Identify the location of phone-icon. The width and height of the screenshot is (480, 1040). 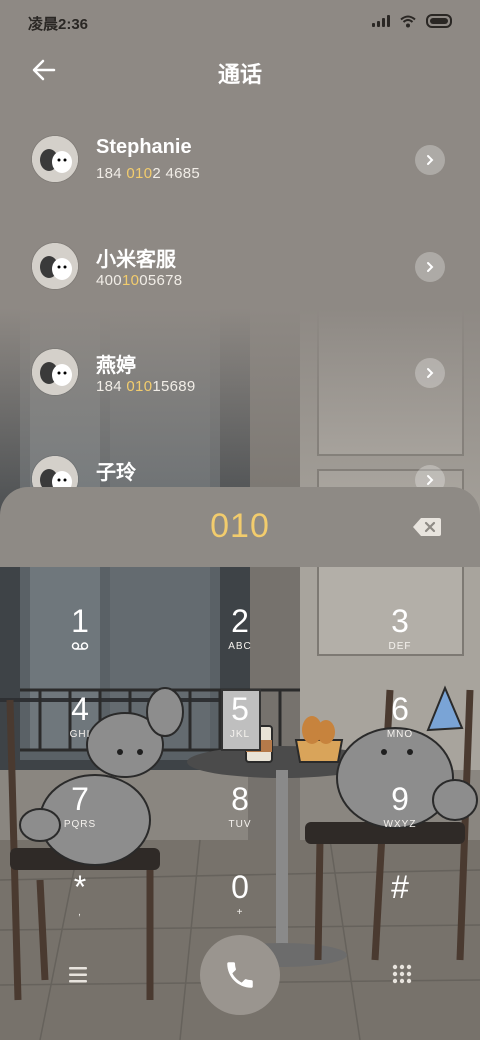
(240, 975).